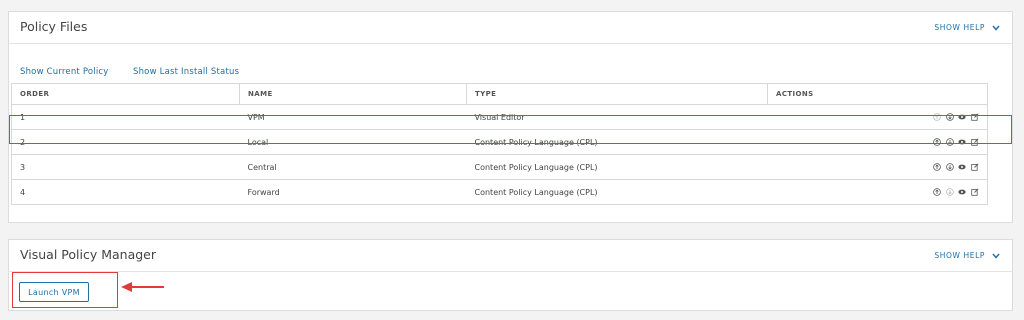 The image size is (1024, 320). What do you see at coordinates (617, 94) in the screenshot?
I see `header-type: TYPE` at bounding box center [617, 94].